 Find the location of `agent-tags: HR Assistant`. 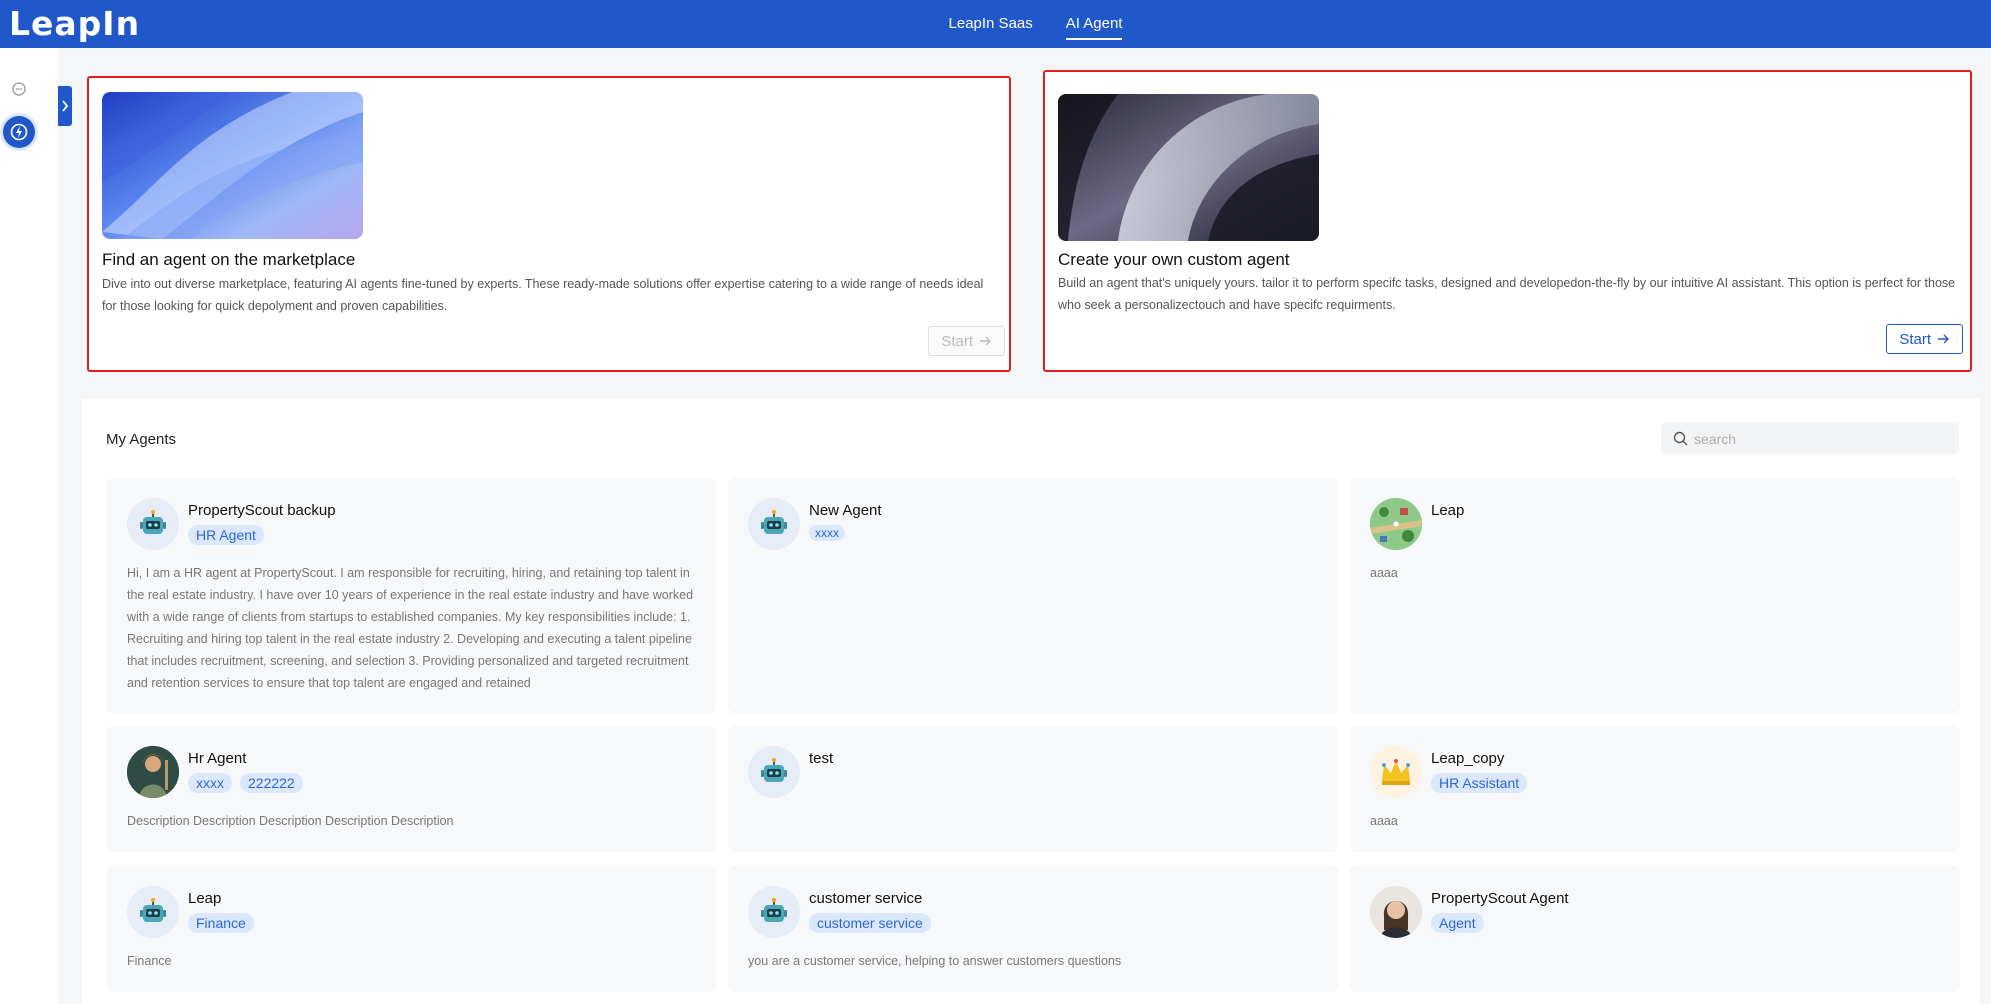

agent-tags: HR Assistant is located at coordinates (1479, 783).